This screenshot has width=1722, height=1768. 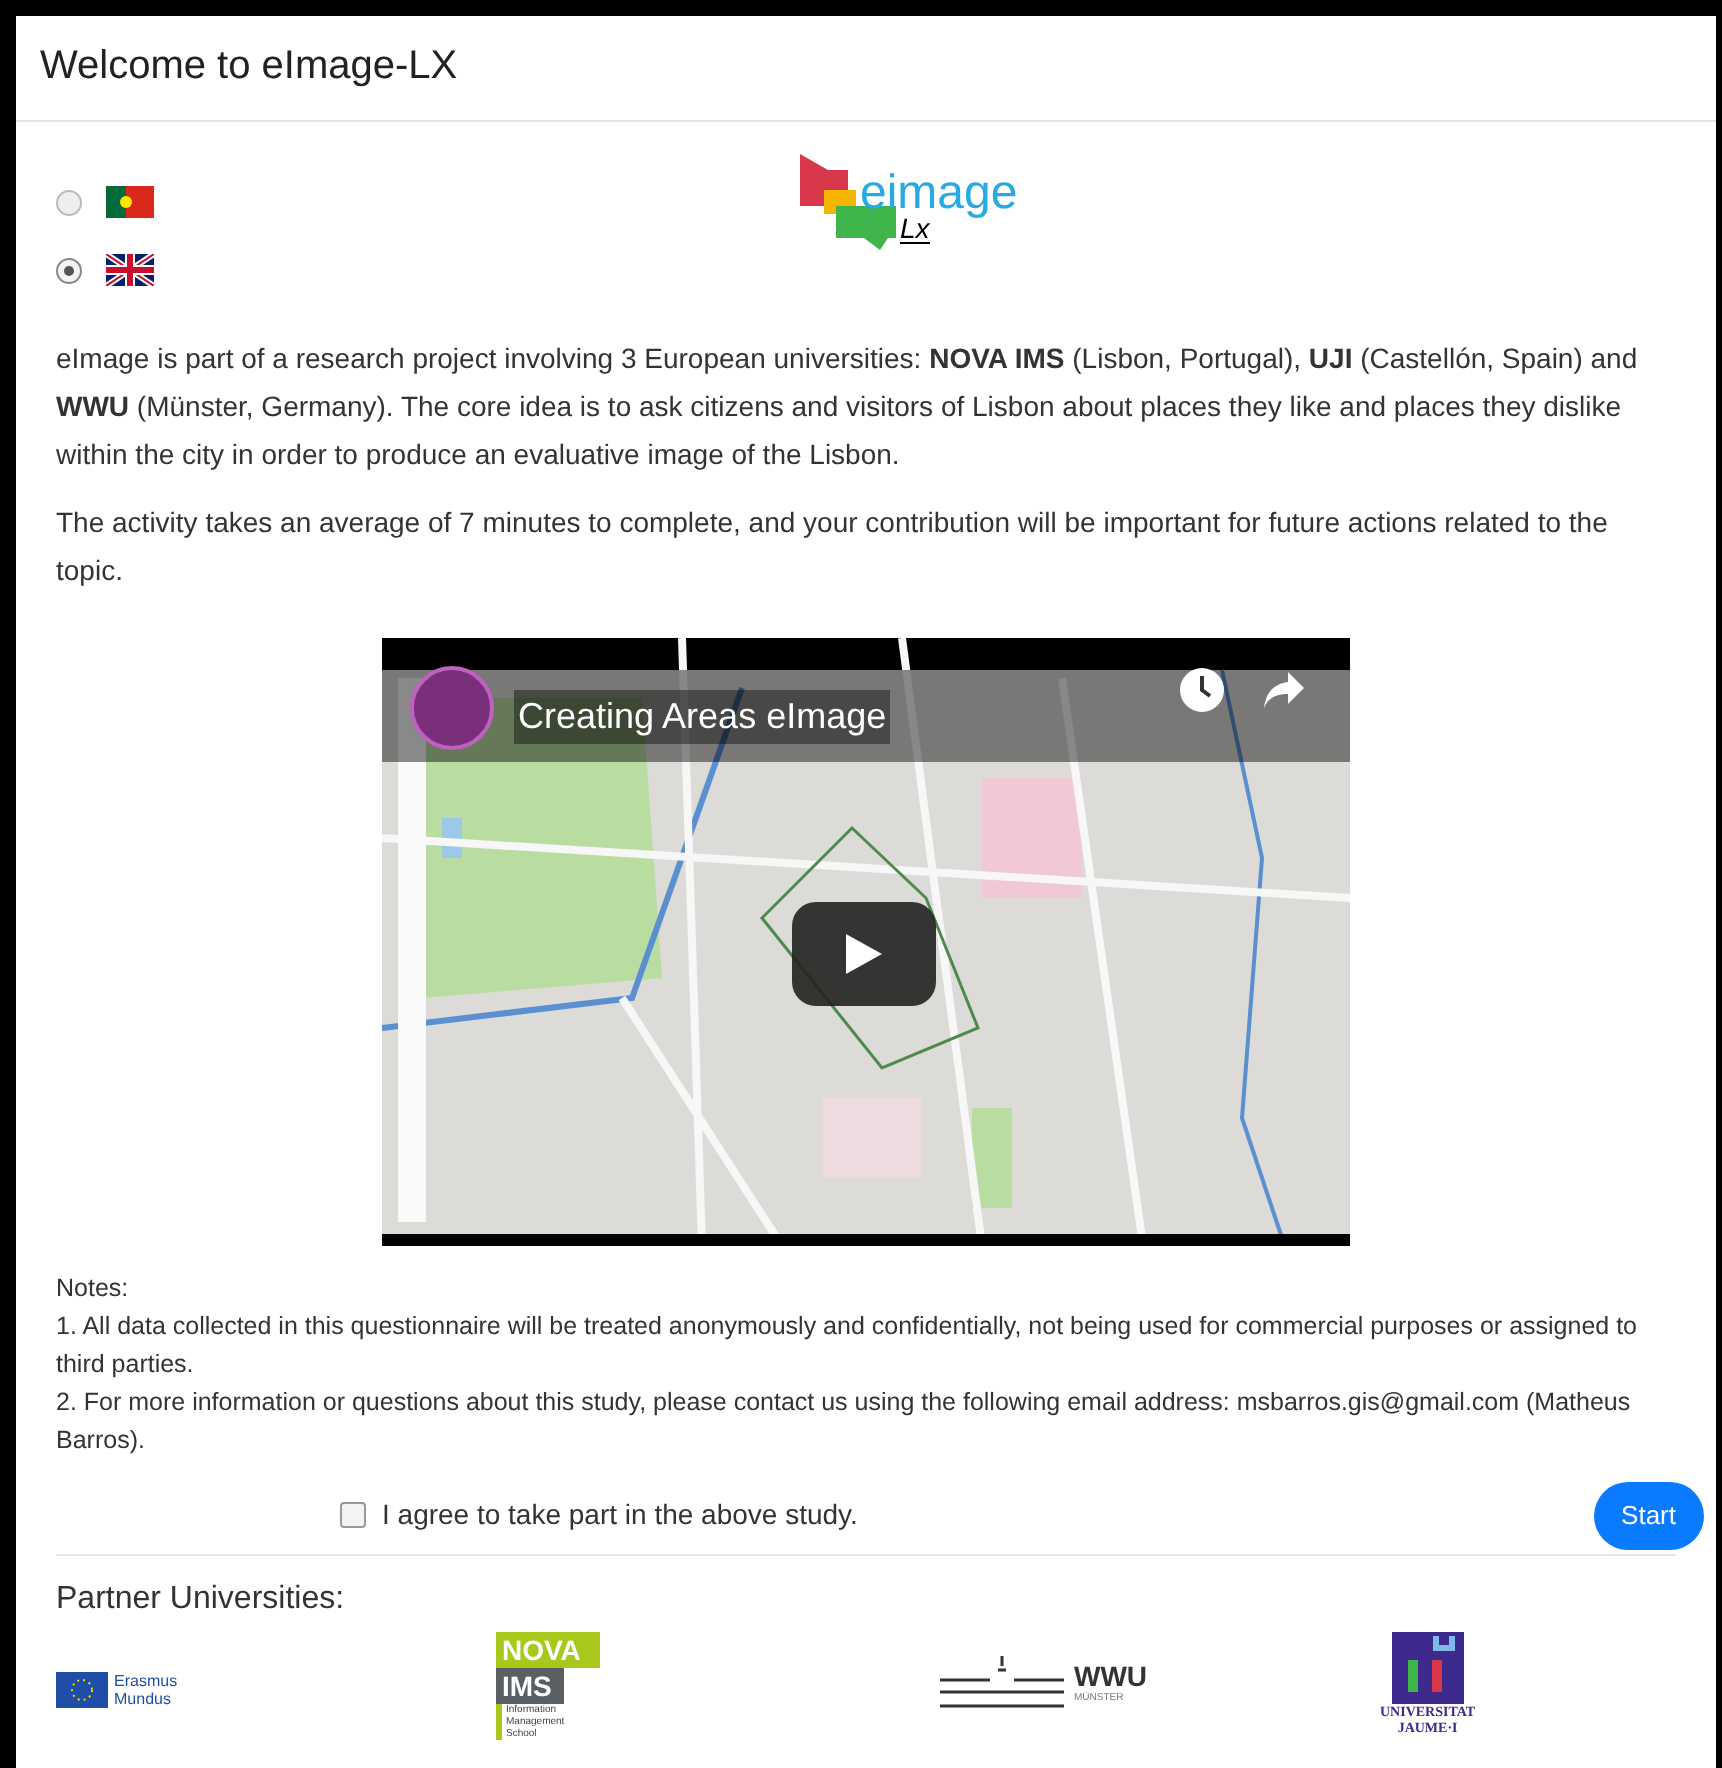 What do you see at coordinates (848, 407) in the screenshot?
I see `intro-paragraph: eImage is part of a research project involving 3 European universities: NOVA IMS (Lisbon, Portugal), UJI (Castellón, Spain) and WWU (Münster, Germany). The core idea is to ask citizens and visitors of Lisbon about places they like and places they dislike within the city in order to produce an evaluative image of the Lisbon.` at bounding box center [848, 407].